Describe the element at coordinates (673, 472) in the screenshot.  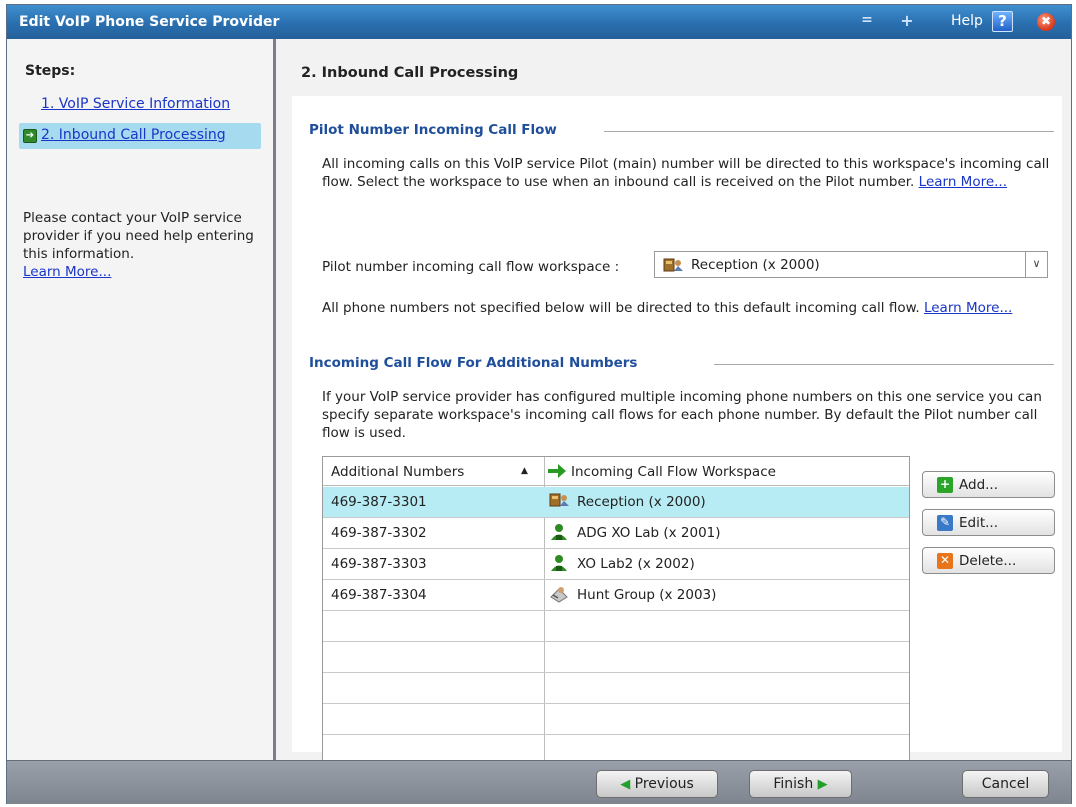
I see `column-header-workspace: Incoming Call Flow Workspace` at that location.